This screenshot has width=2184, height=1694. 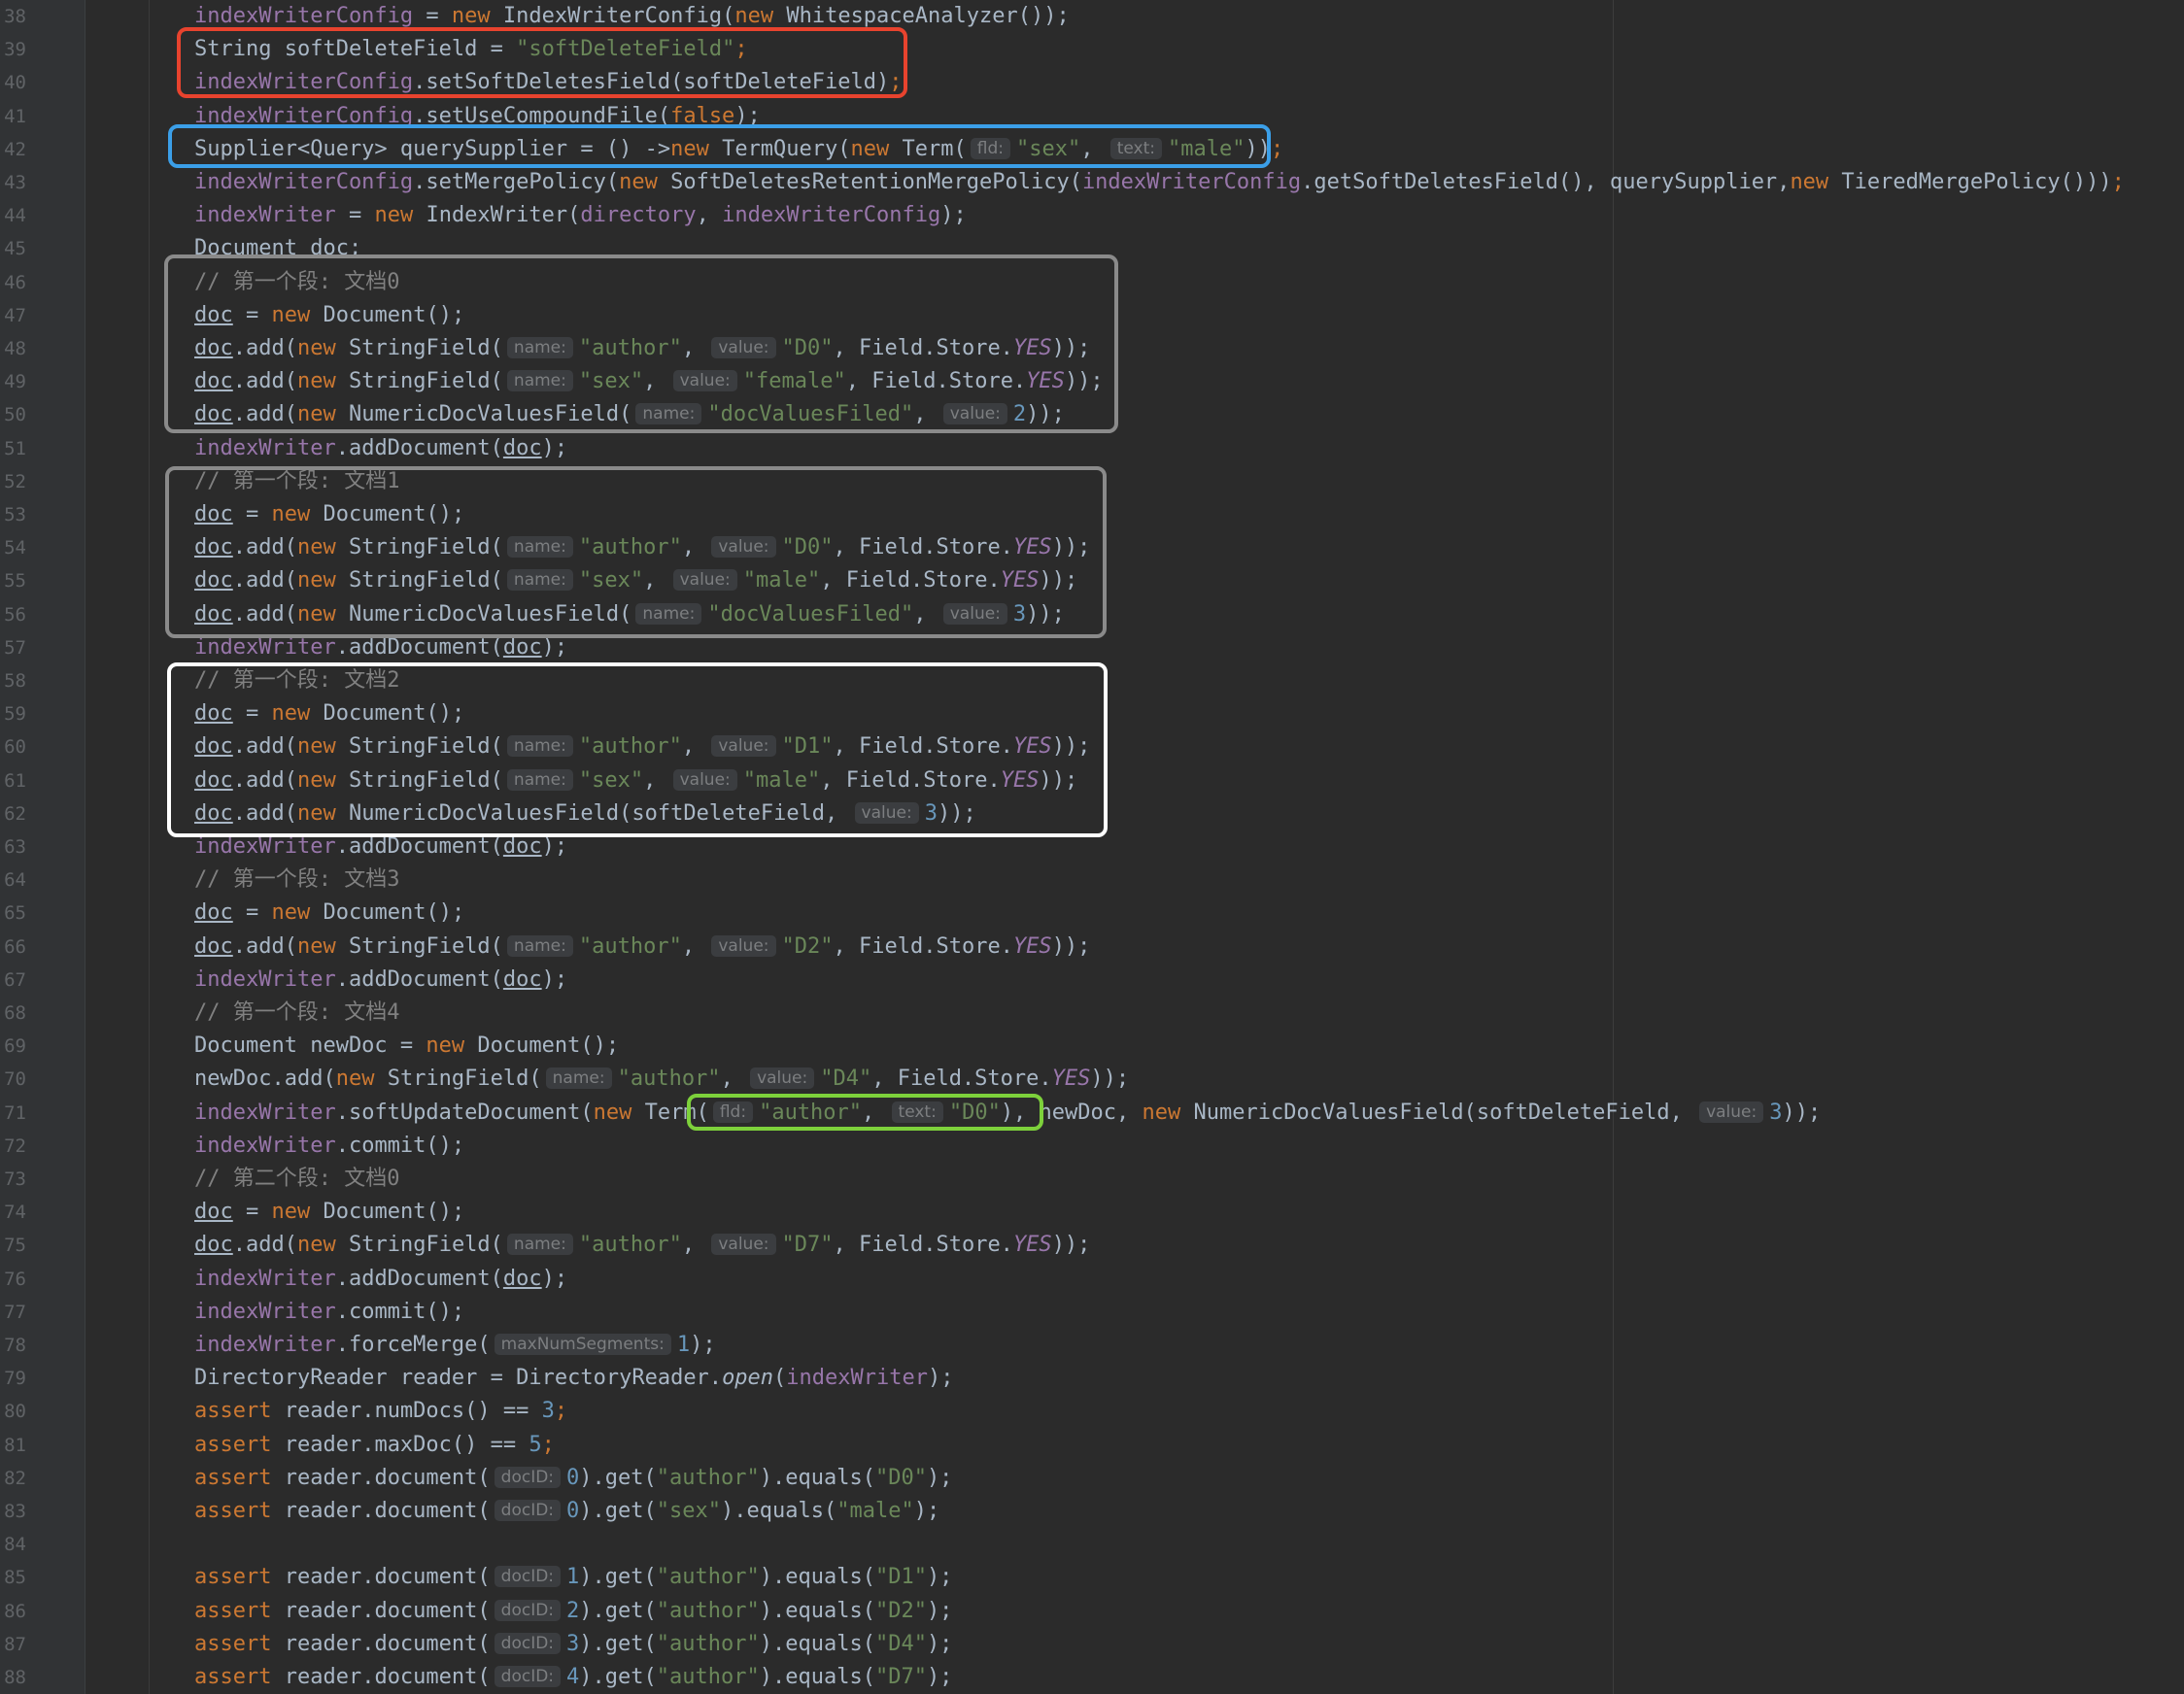 What do you see at coordinates (15, 282) in the screenshot?
I see `line-number: 46` at bounding box center [15, 282].